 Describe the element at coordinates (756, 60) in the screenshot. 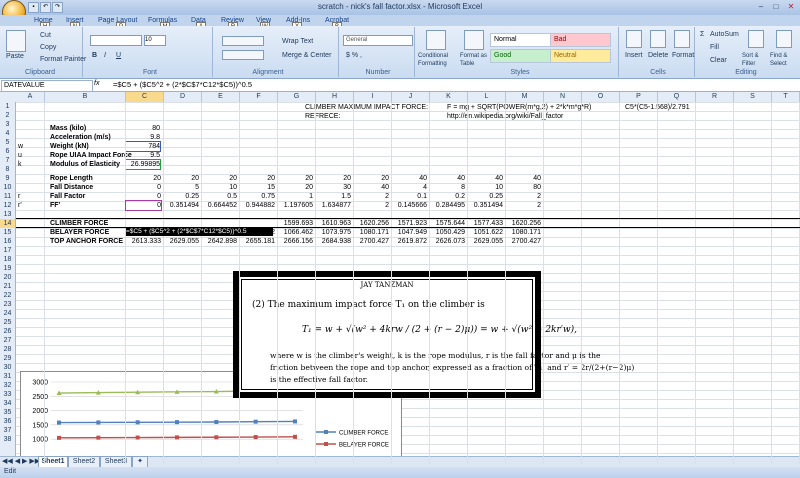

I see `sort-filter-button: Sort & Filter` at that location.